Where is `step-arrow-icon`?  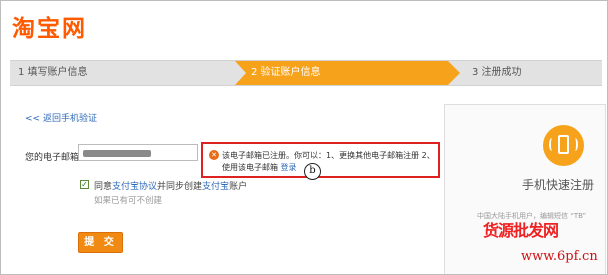
step-arrow-icon is located at coordinates (454, 73).